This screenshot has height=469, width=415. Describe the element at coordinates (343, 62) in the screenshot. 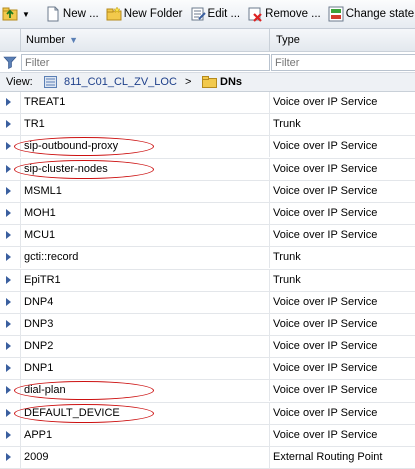

I see `type-filter-input` at that location.